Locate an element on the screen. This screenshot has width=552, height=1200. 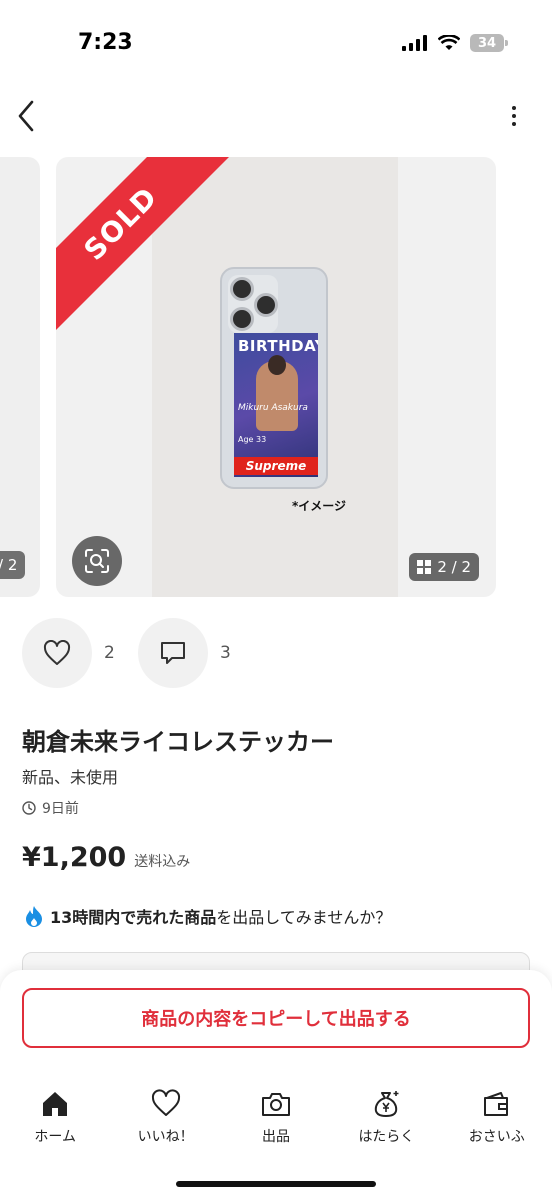
price-row: ¥1,200 送料込み is located at coordinates (106, 857).